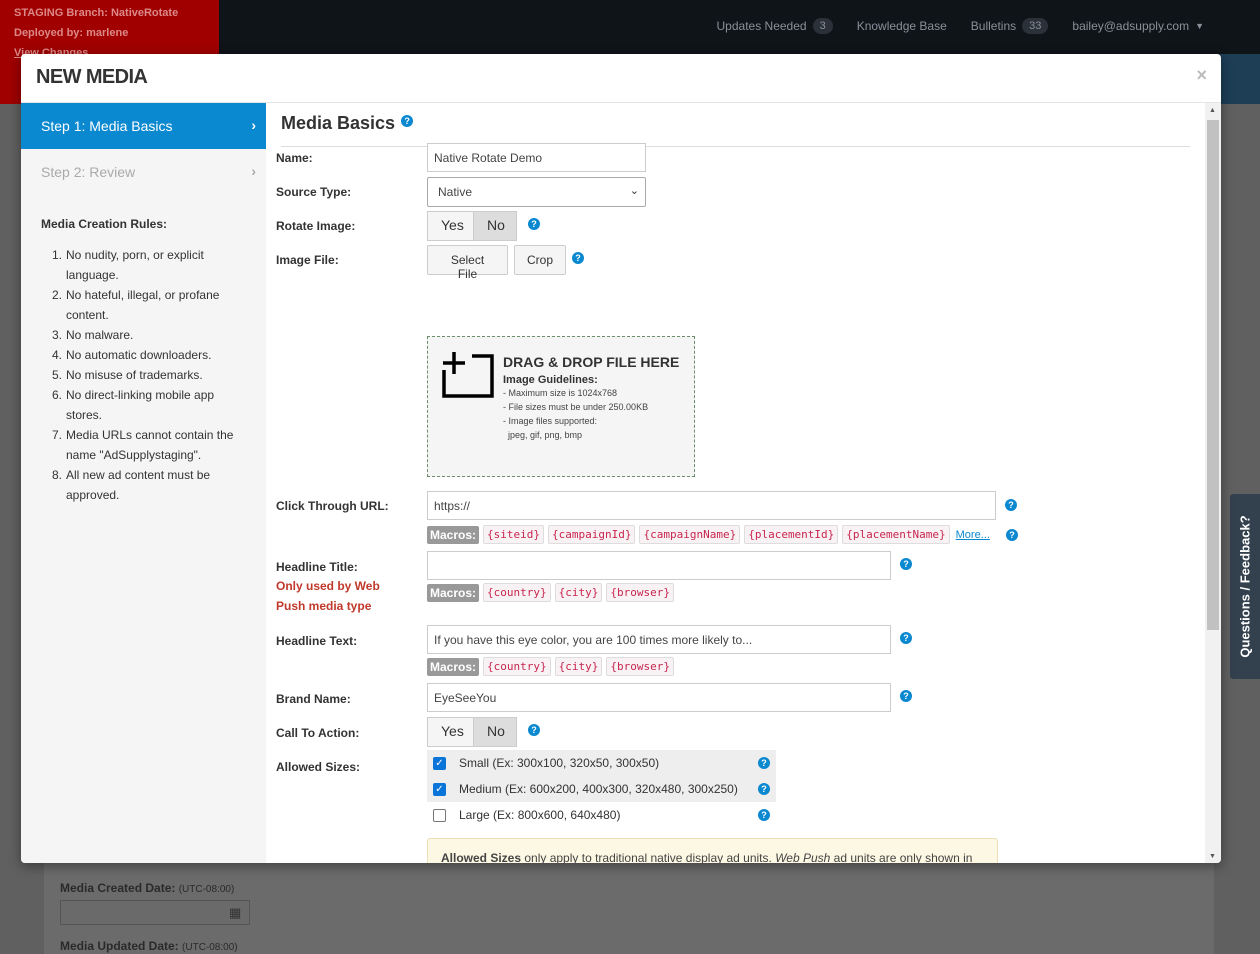  I want to click on macro-chip: {campaignName}, so click(690, 534).